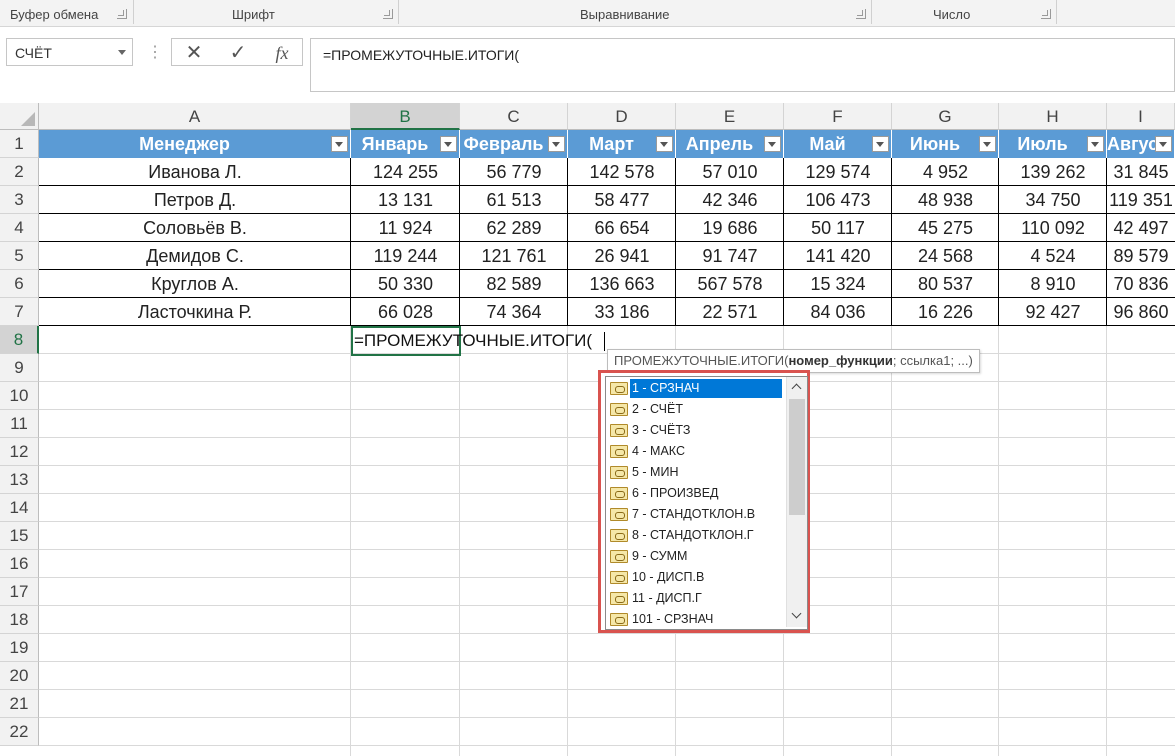 This screenshot has width=1175, height=756. What do you see at coordinates (514, 284) in the screenshot?
I see `table-cell: 82 589` at bounding box center [514, 284].